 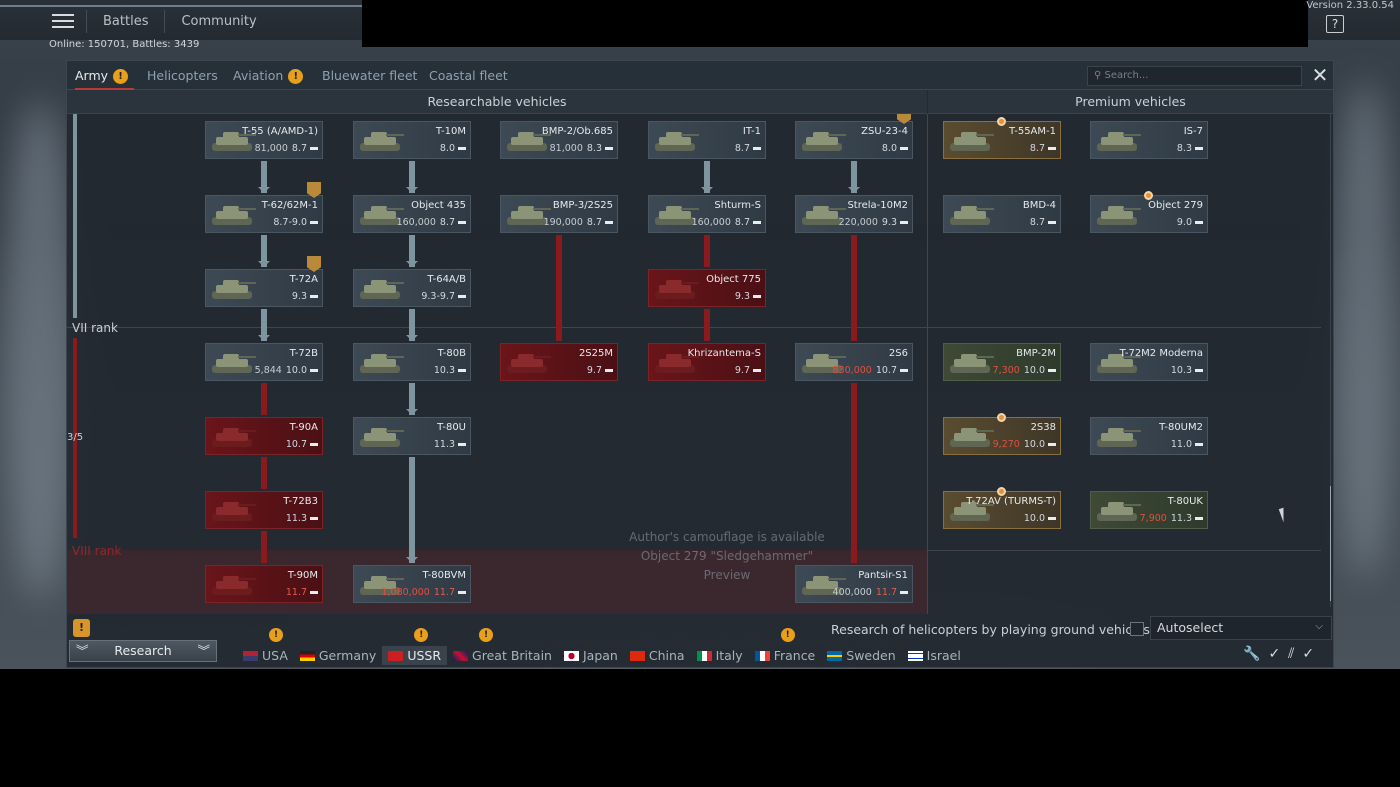 What do you see at coordinates (415, 646) in the screenshot?
I see `nation-ussr: USSR!` at bounding box center [415, 646].